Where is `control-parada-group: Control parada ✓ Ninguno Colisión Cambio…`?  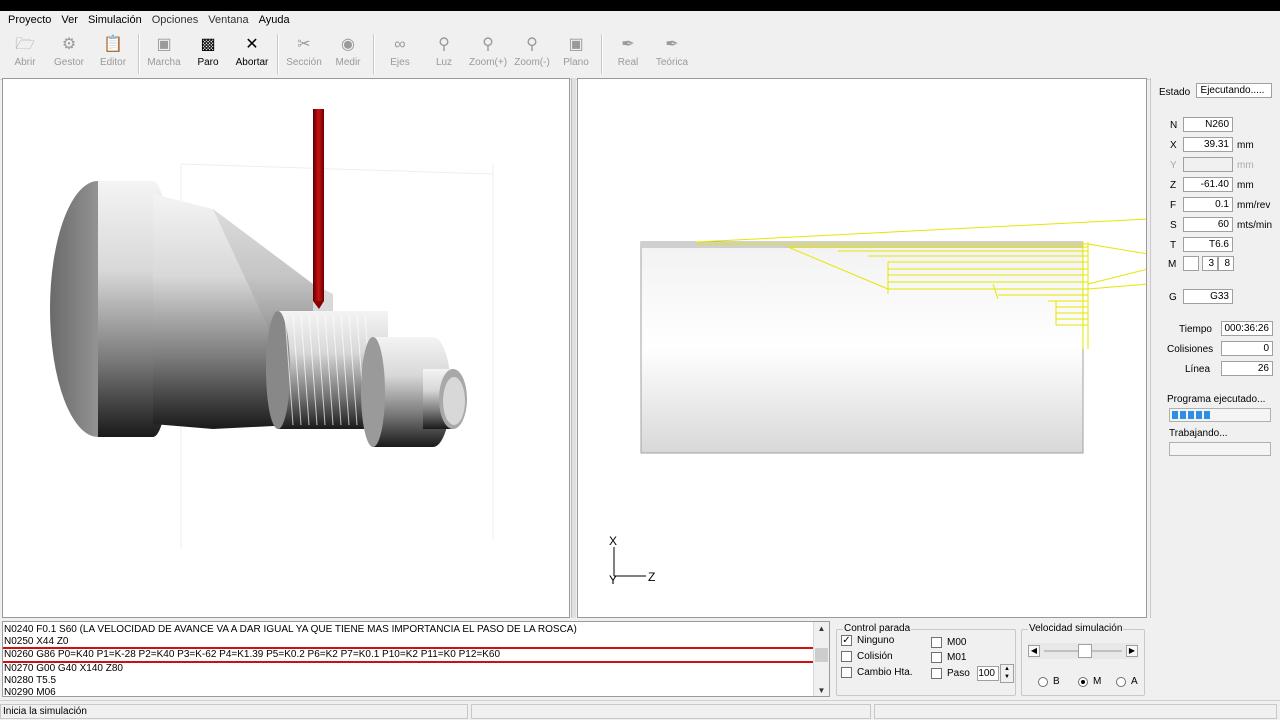 control-parada-group: Control parada ✓ Ninguno Colisión Cambio… is located at coordinates (926, 659).